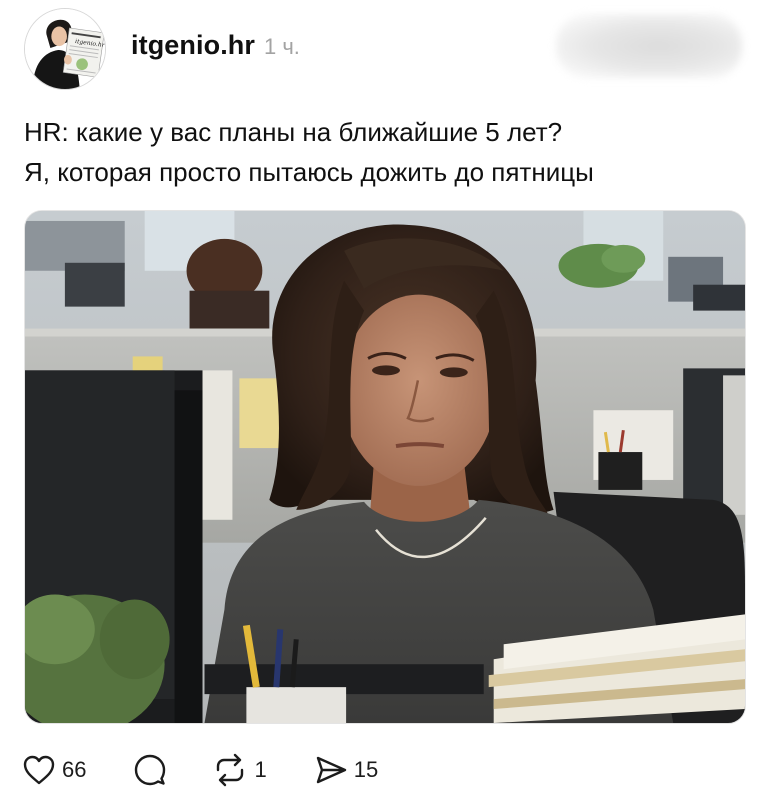 This screenshot has height=800, width=771. Describe the element at coordinates (282, 46) in the screenshot. I see `post-timestamp: 1 ч.` at that location.